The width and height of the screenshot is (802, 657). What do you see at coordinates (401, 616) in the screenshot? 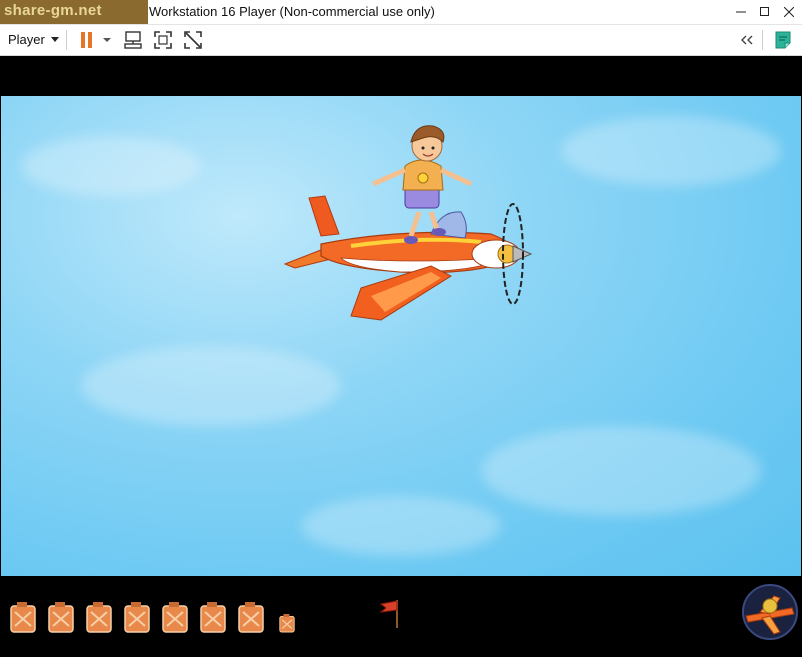
I see `game-hud` at bounding box center [401, 616].